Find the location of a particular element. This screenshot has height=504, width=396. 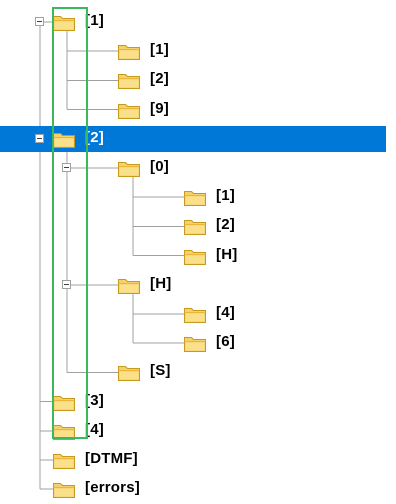

tree-node-label: [DTMF] is located at coordinates (111, 458).